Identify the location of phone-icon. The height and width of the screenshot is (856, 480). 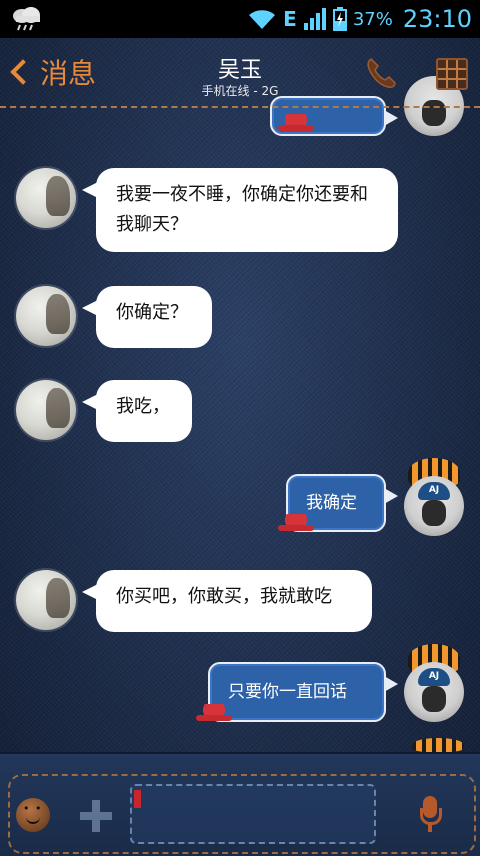
(381, 73).